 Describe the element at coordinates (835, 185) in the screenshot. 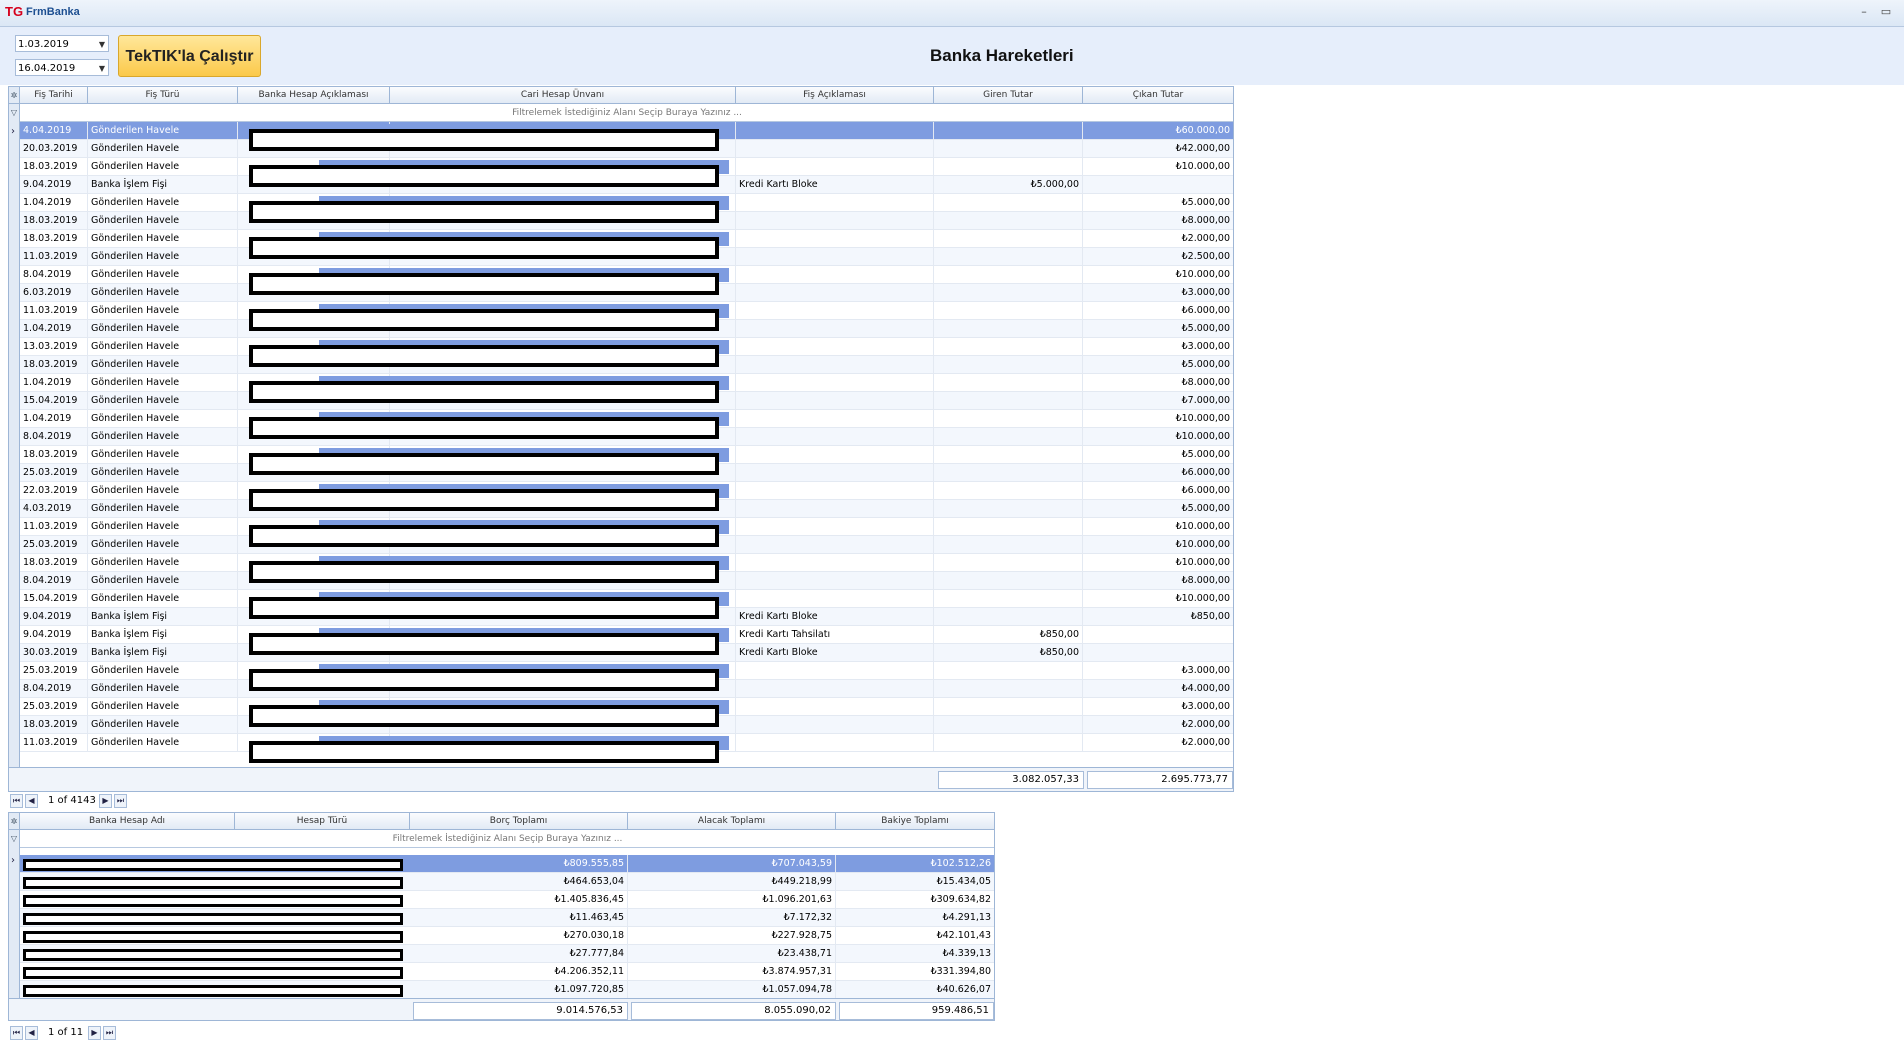

I see `cell-desc: Kredi Kartı Bloke` at that location.